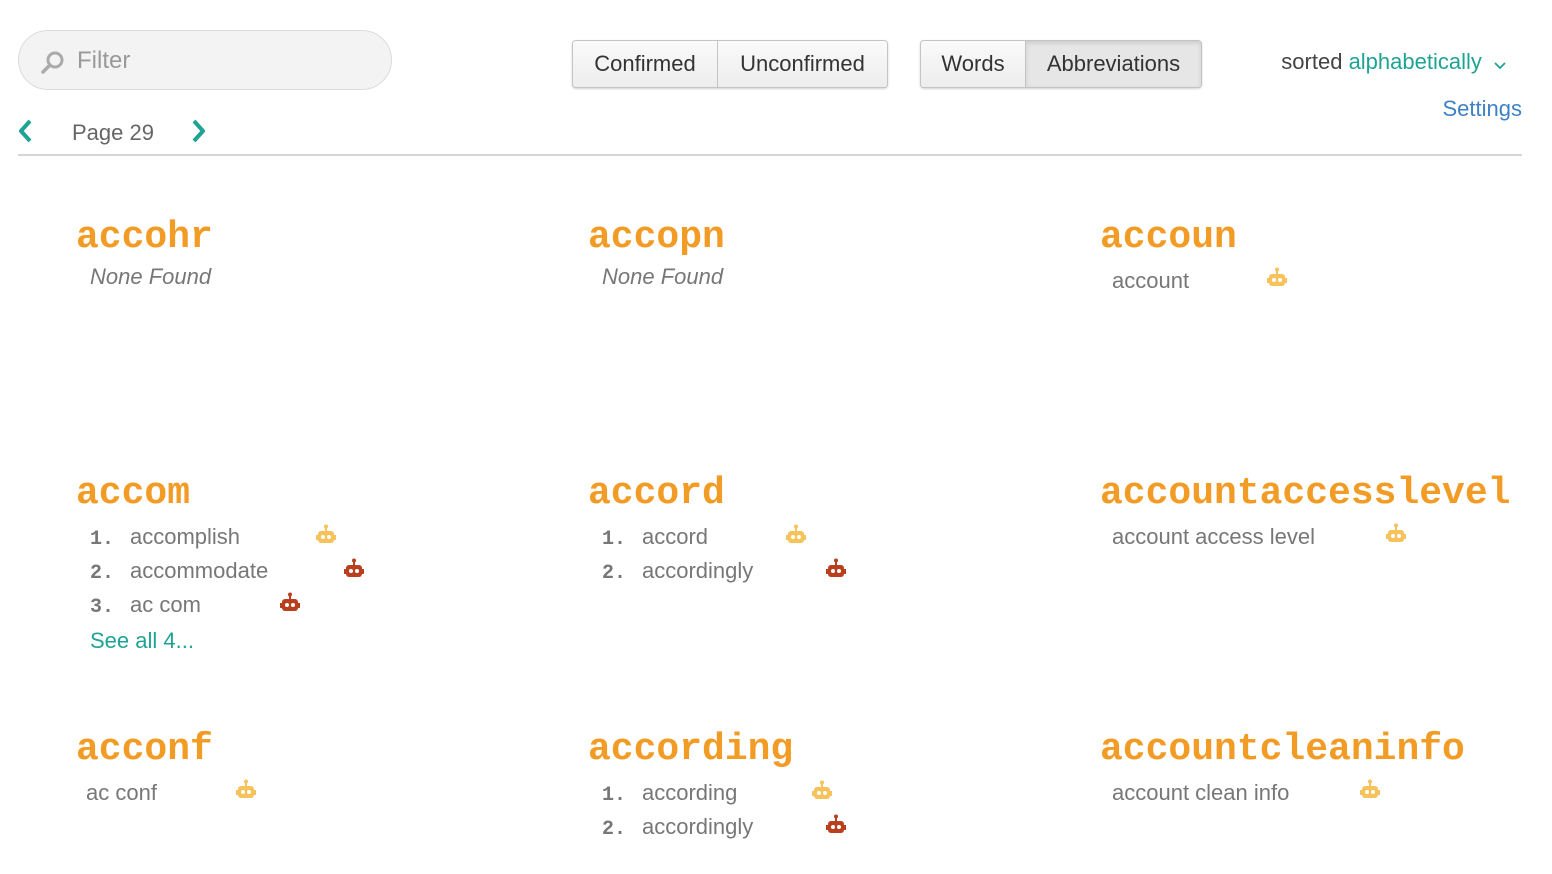 Image resolution: width=1552 pixels, height=874 pixels. Describe the element at coordinates (326, 238) in the screenshot. I see `abbreviation-term: accohr` at that location.